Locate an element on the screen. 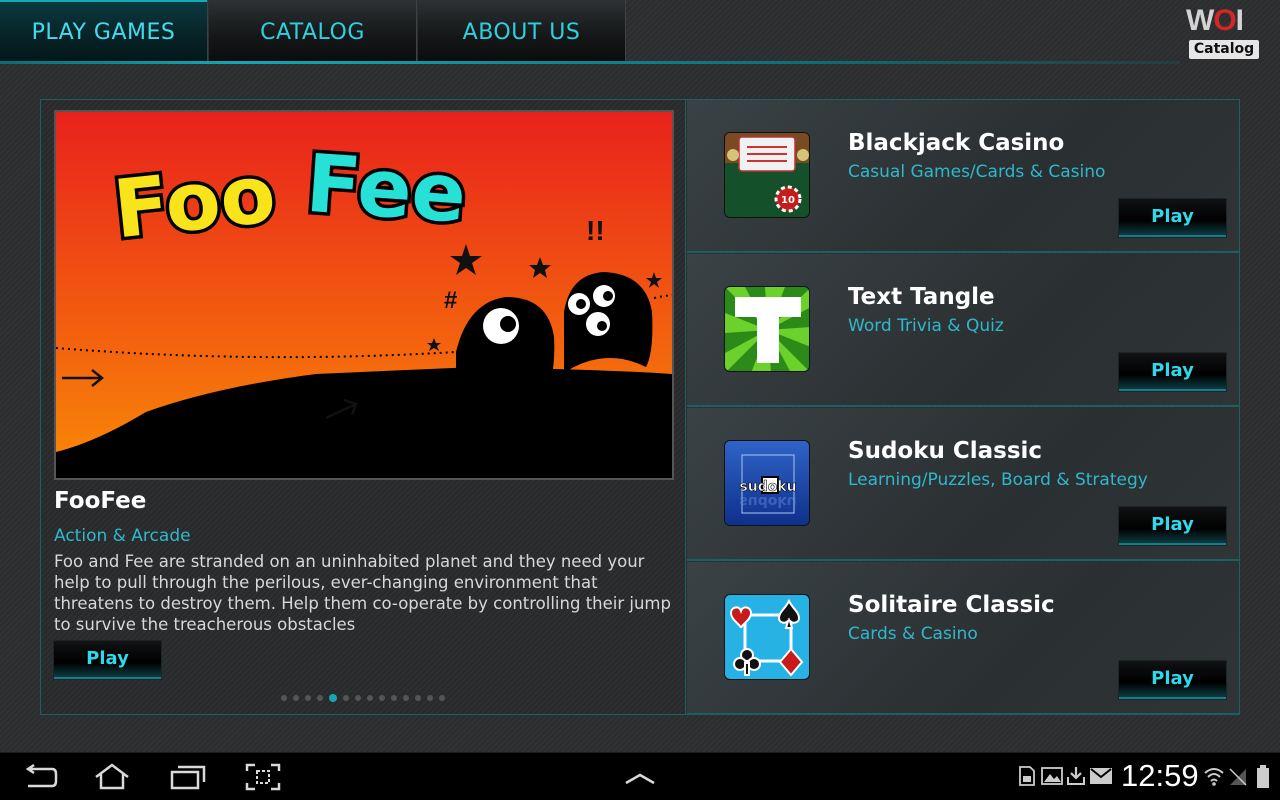 This screenshot has width=1280, height=800. game-title: Solitaire Classic is located at coordinates (951, 605).